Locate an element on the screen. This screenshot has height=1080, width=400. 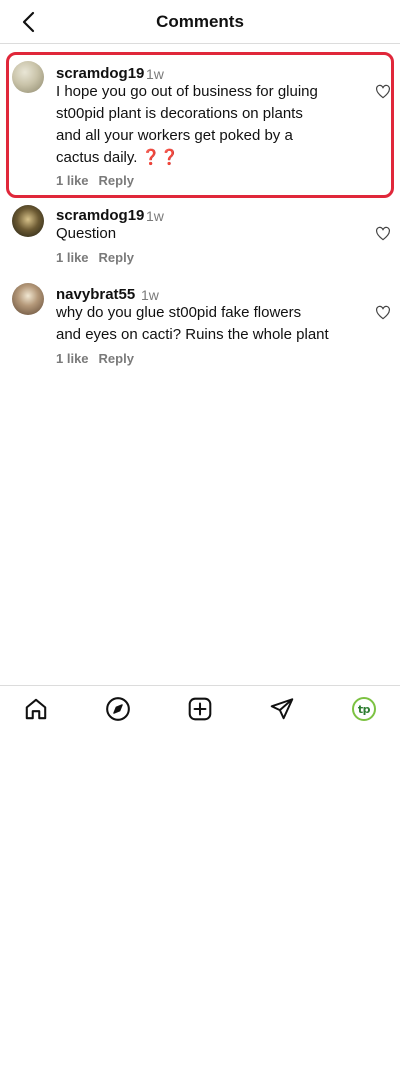
comment-text-line: Question is located at coordinates (86, 233).